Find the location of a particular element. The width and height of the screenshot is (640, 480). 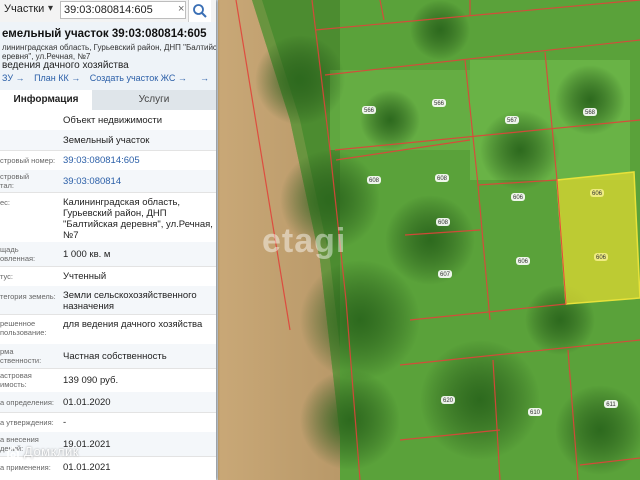

attribute-label: стровый is located at coordinates (15, 176).